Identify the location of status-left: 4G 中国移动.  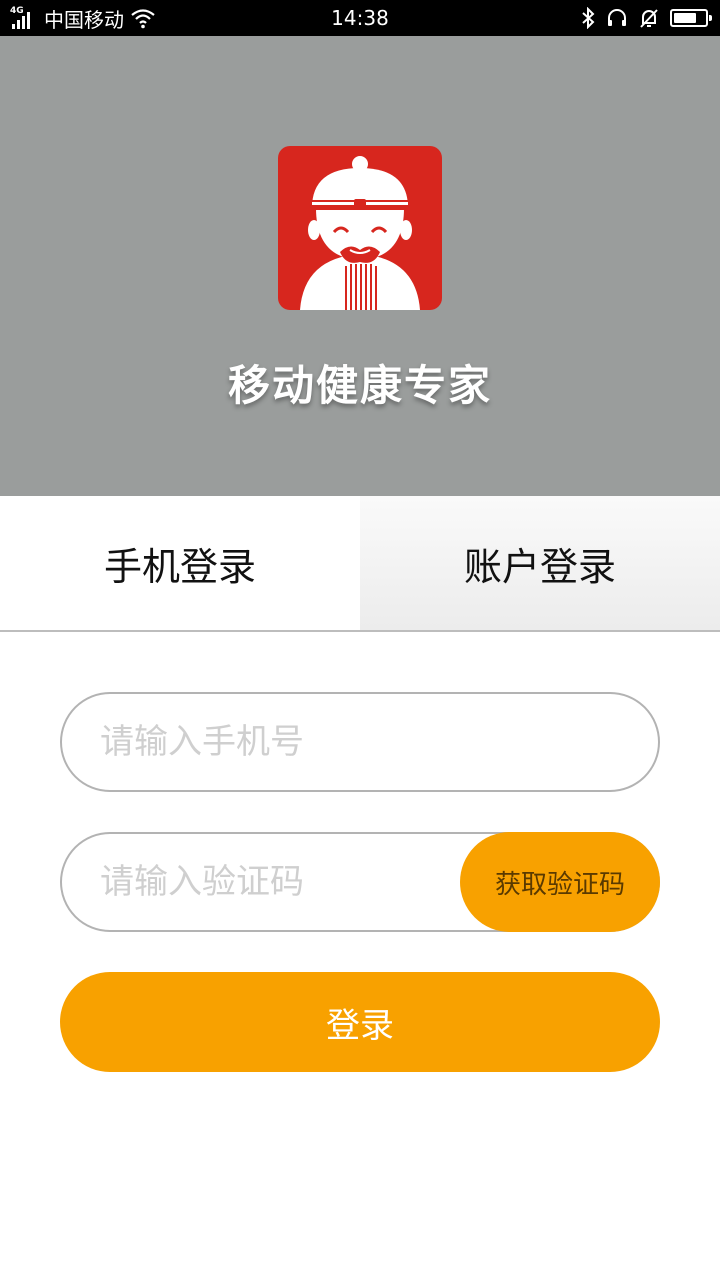
(83, 18).